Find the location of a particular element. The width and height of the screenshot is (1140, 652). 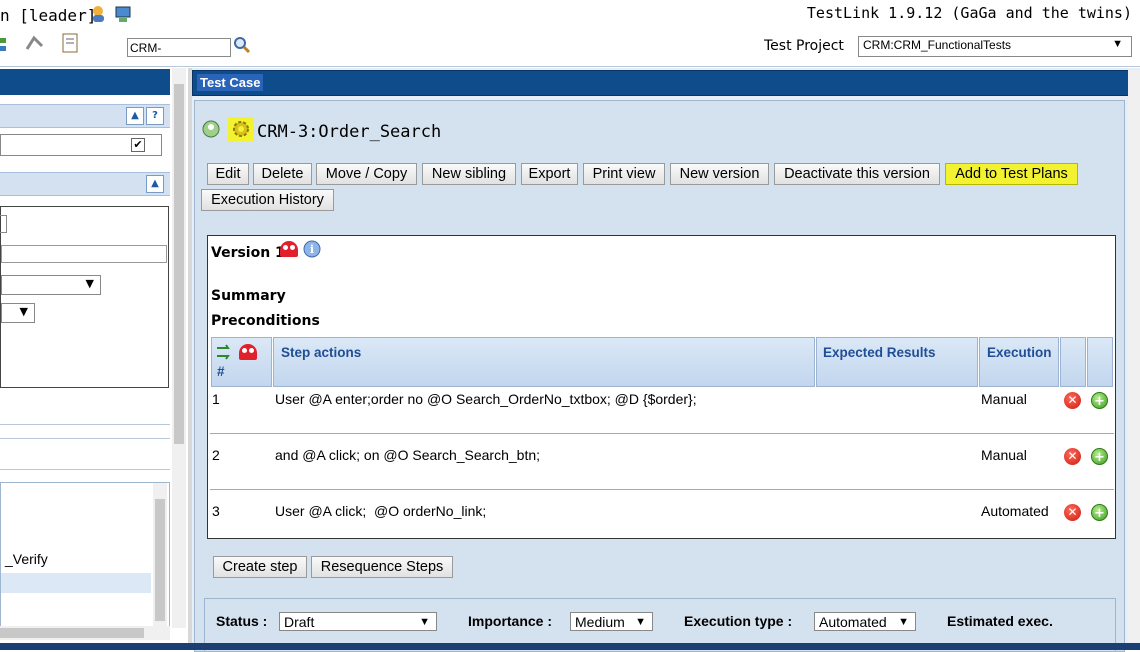

step-action: and @A click; on @O Search_Search_btn; is located at coordinates (407, 455).